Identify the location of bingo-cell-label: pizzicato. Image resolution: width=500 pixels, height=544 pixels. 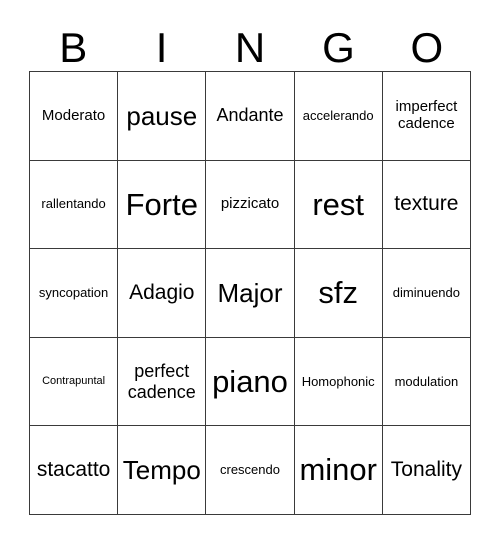
(250, 204).